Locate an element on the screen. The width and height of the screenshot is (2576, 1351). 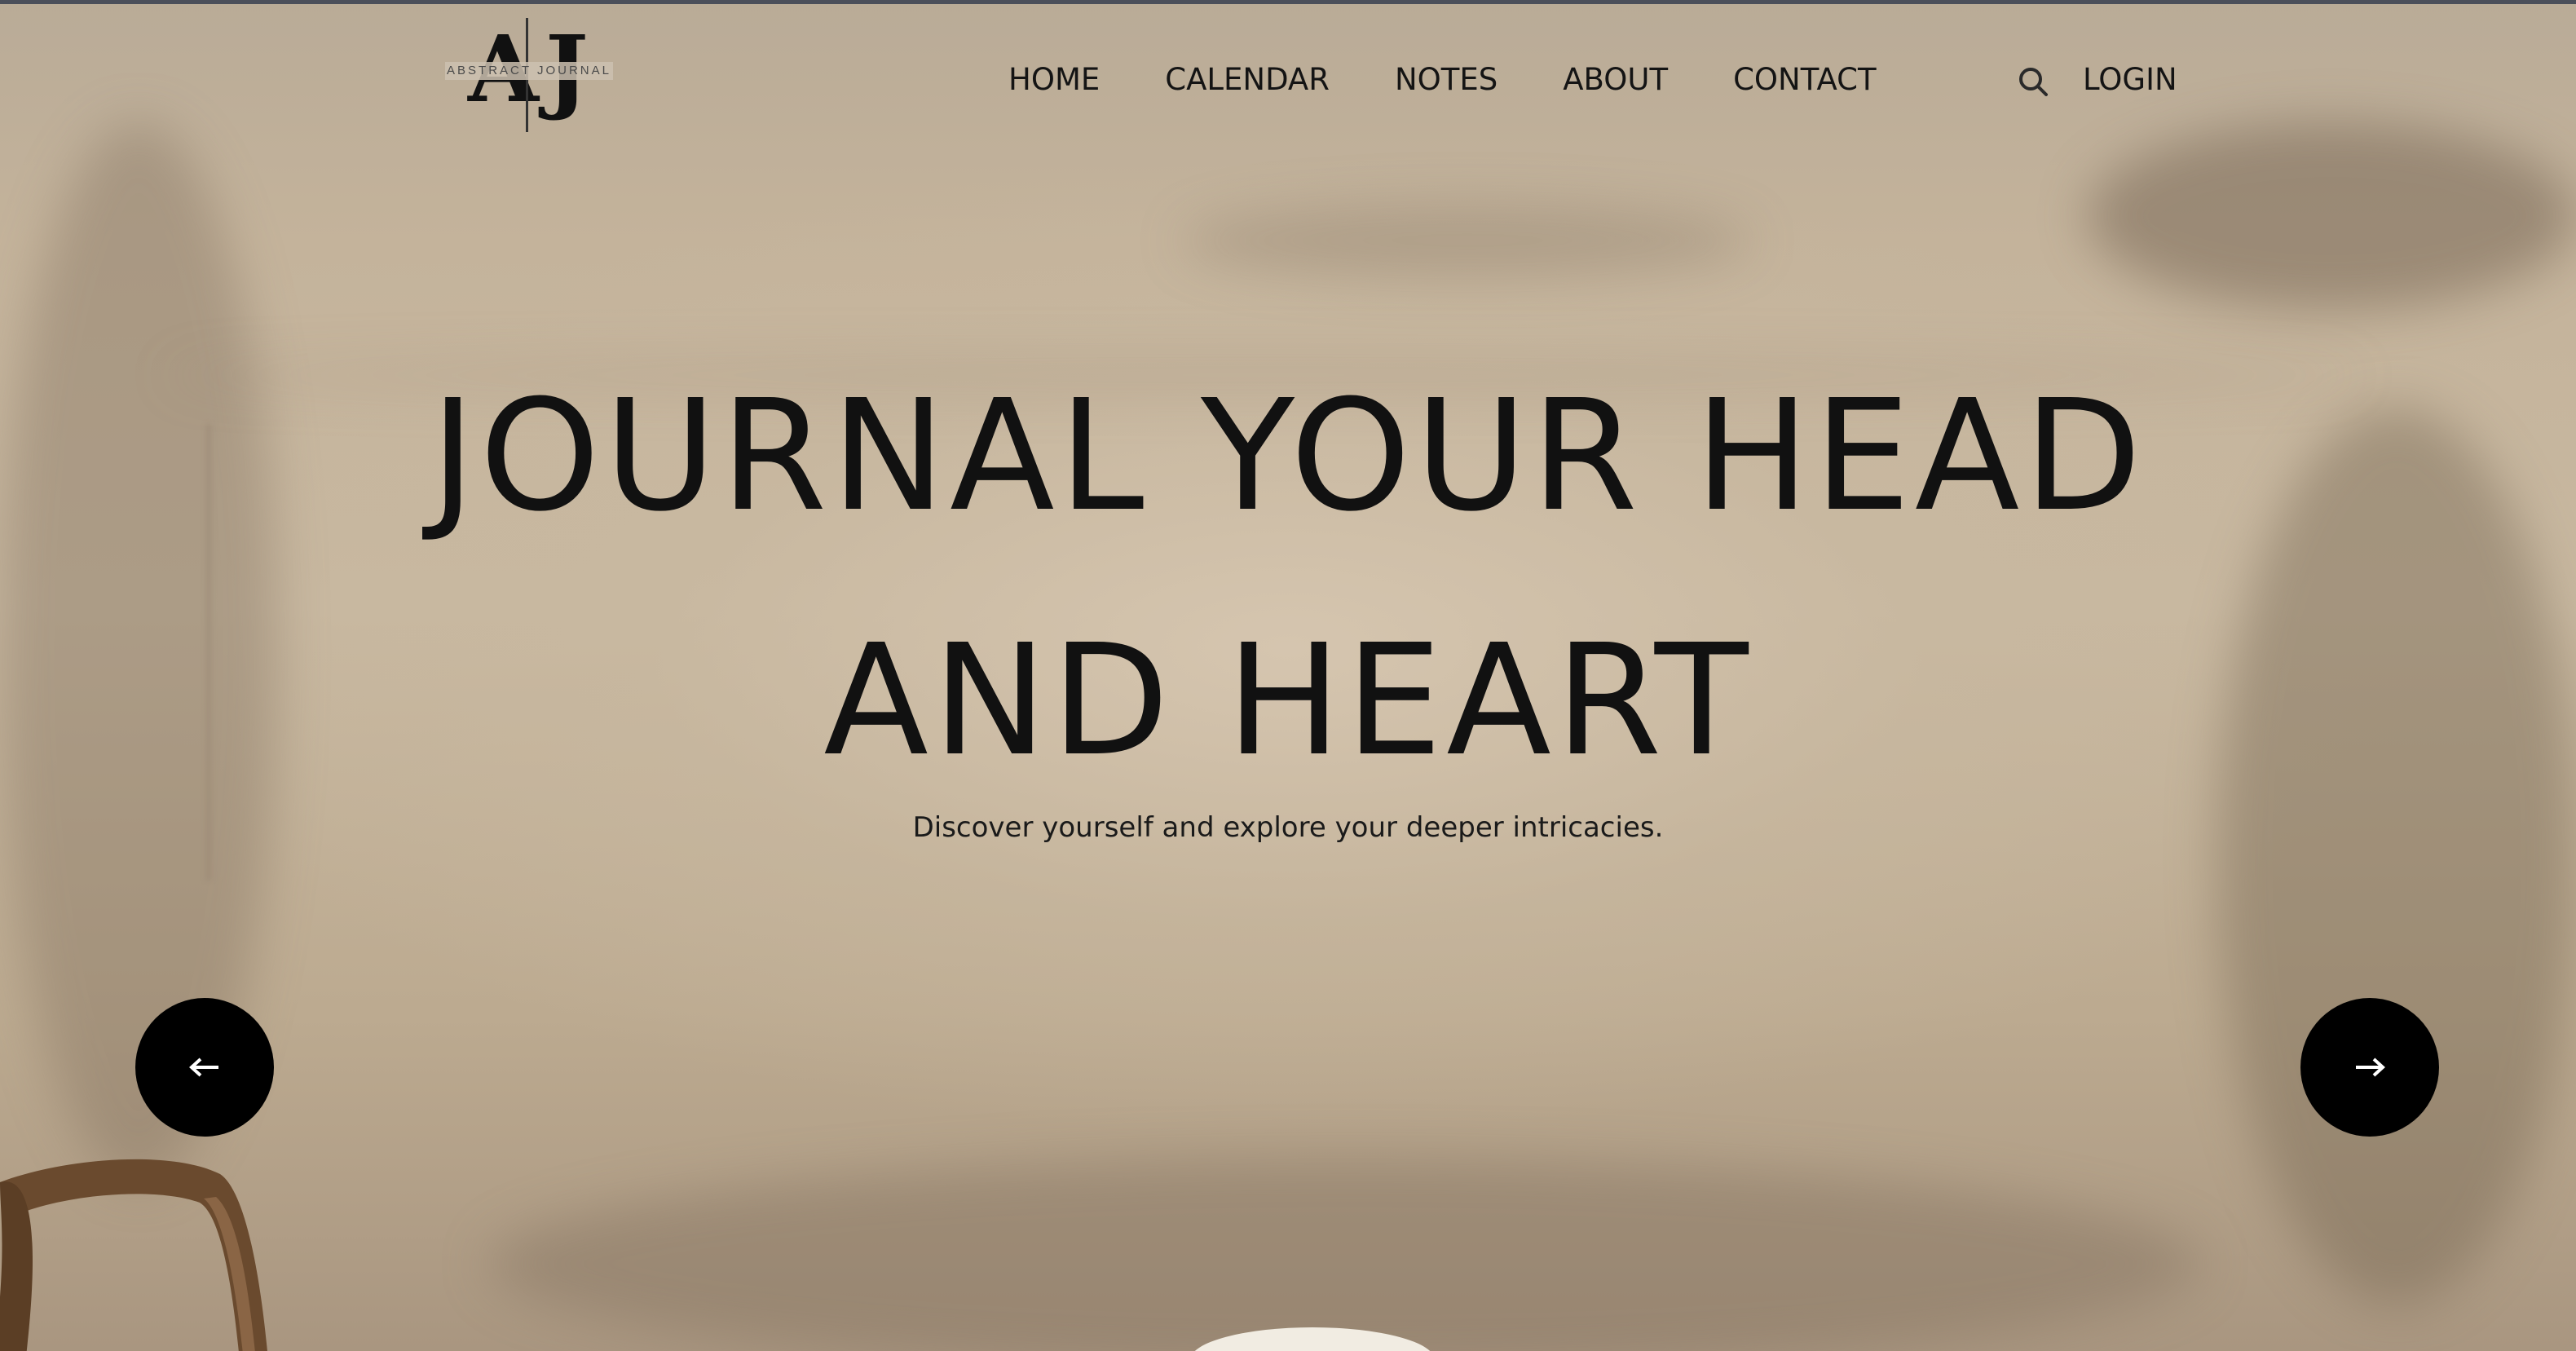
next-slide-button is located at coordinates (2369, 1067).